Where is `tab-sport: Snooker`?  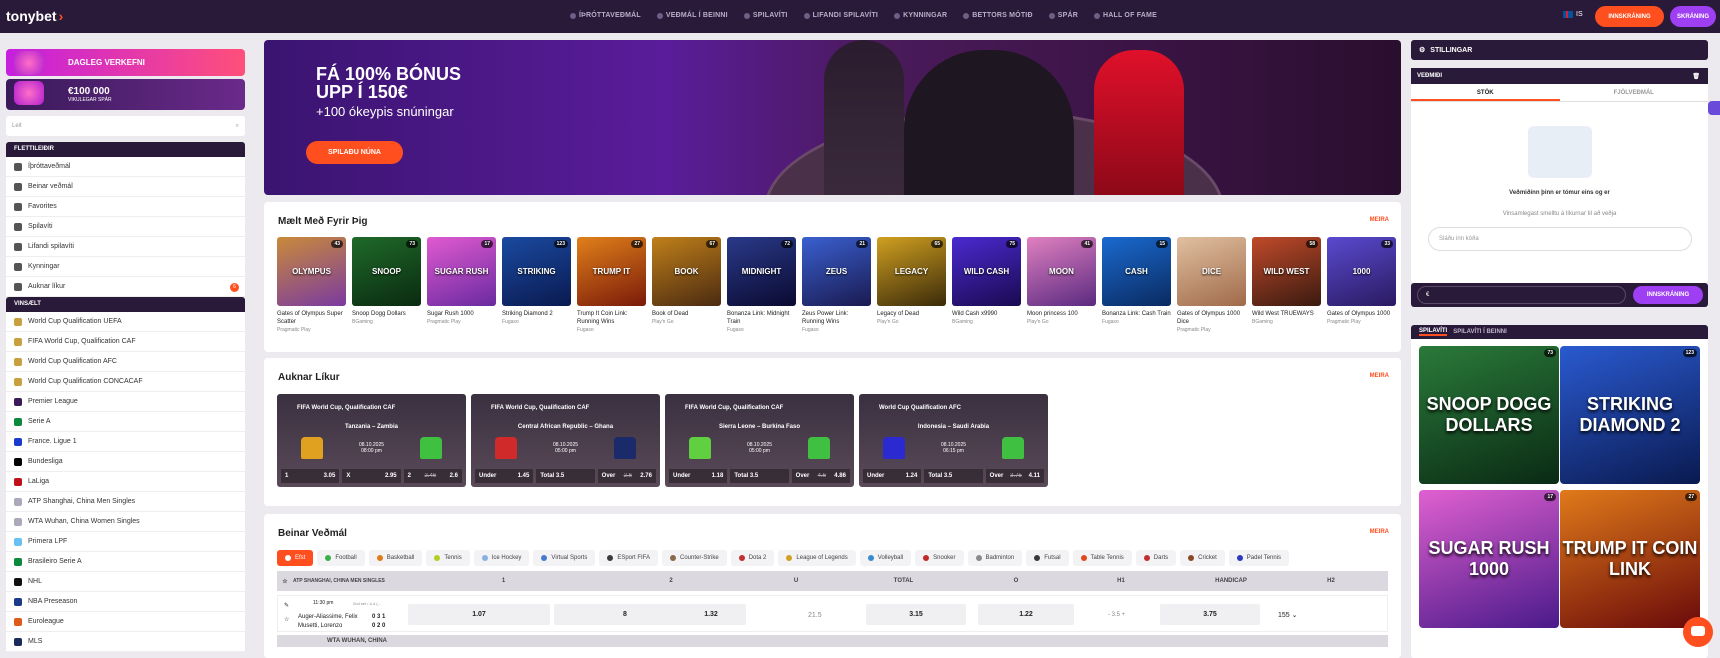
tab-sport: Snooker is located at coordinates (939, 558).